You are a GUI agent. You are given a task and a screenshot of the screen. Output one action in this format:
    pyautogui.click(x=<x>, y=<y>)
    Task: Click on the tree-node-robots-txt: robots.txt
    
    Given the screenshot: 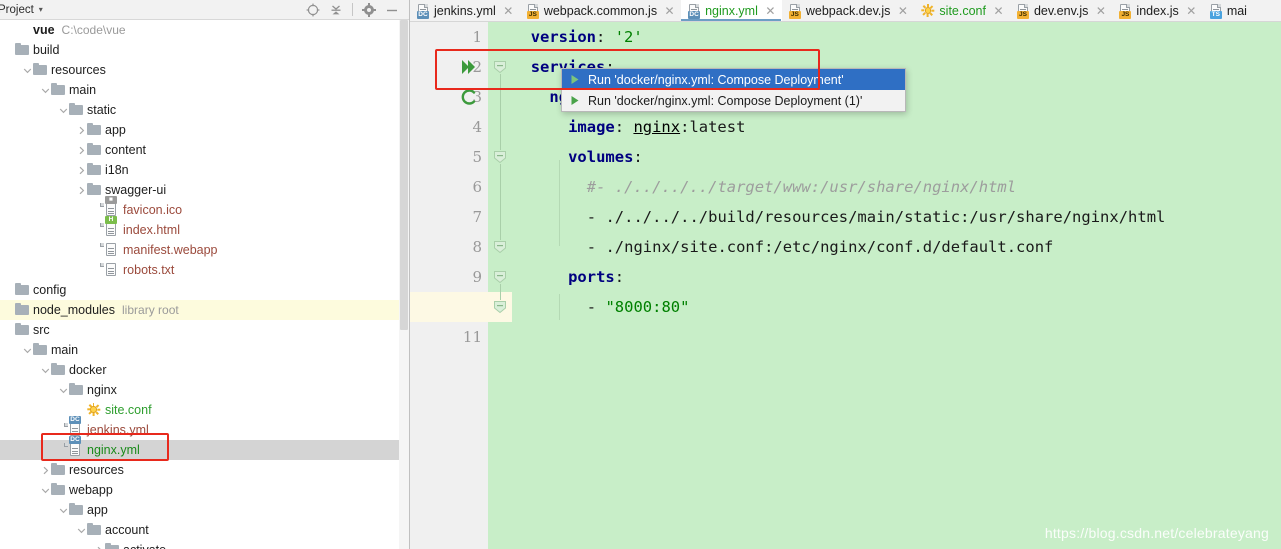 What is the action you would take?
    pyautogui.click(x=204, y=270)
    